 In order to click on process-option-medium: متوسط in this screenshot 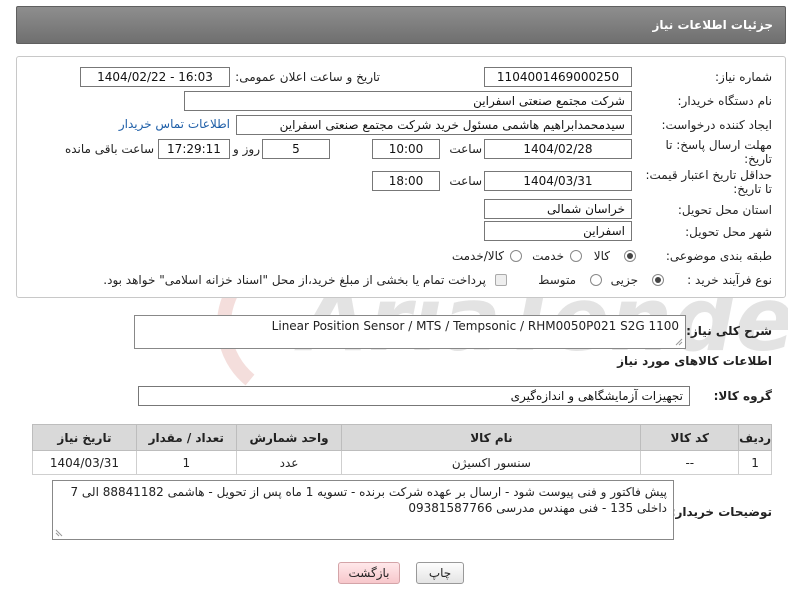, I will do `click(557, 280)`.